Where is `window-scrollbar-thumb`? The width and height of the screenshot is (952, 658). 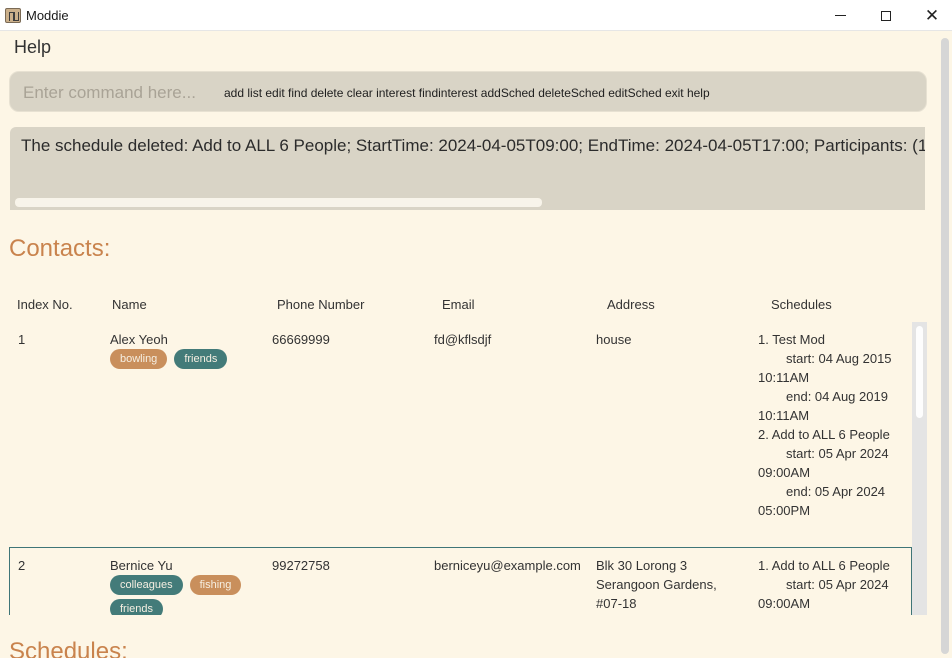
window-scrollbar-thumb is located at coordinates (945, 346).